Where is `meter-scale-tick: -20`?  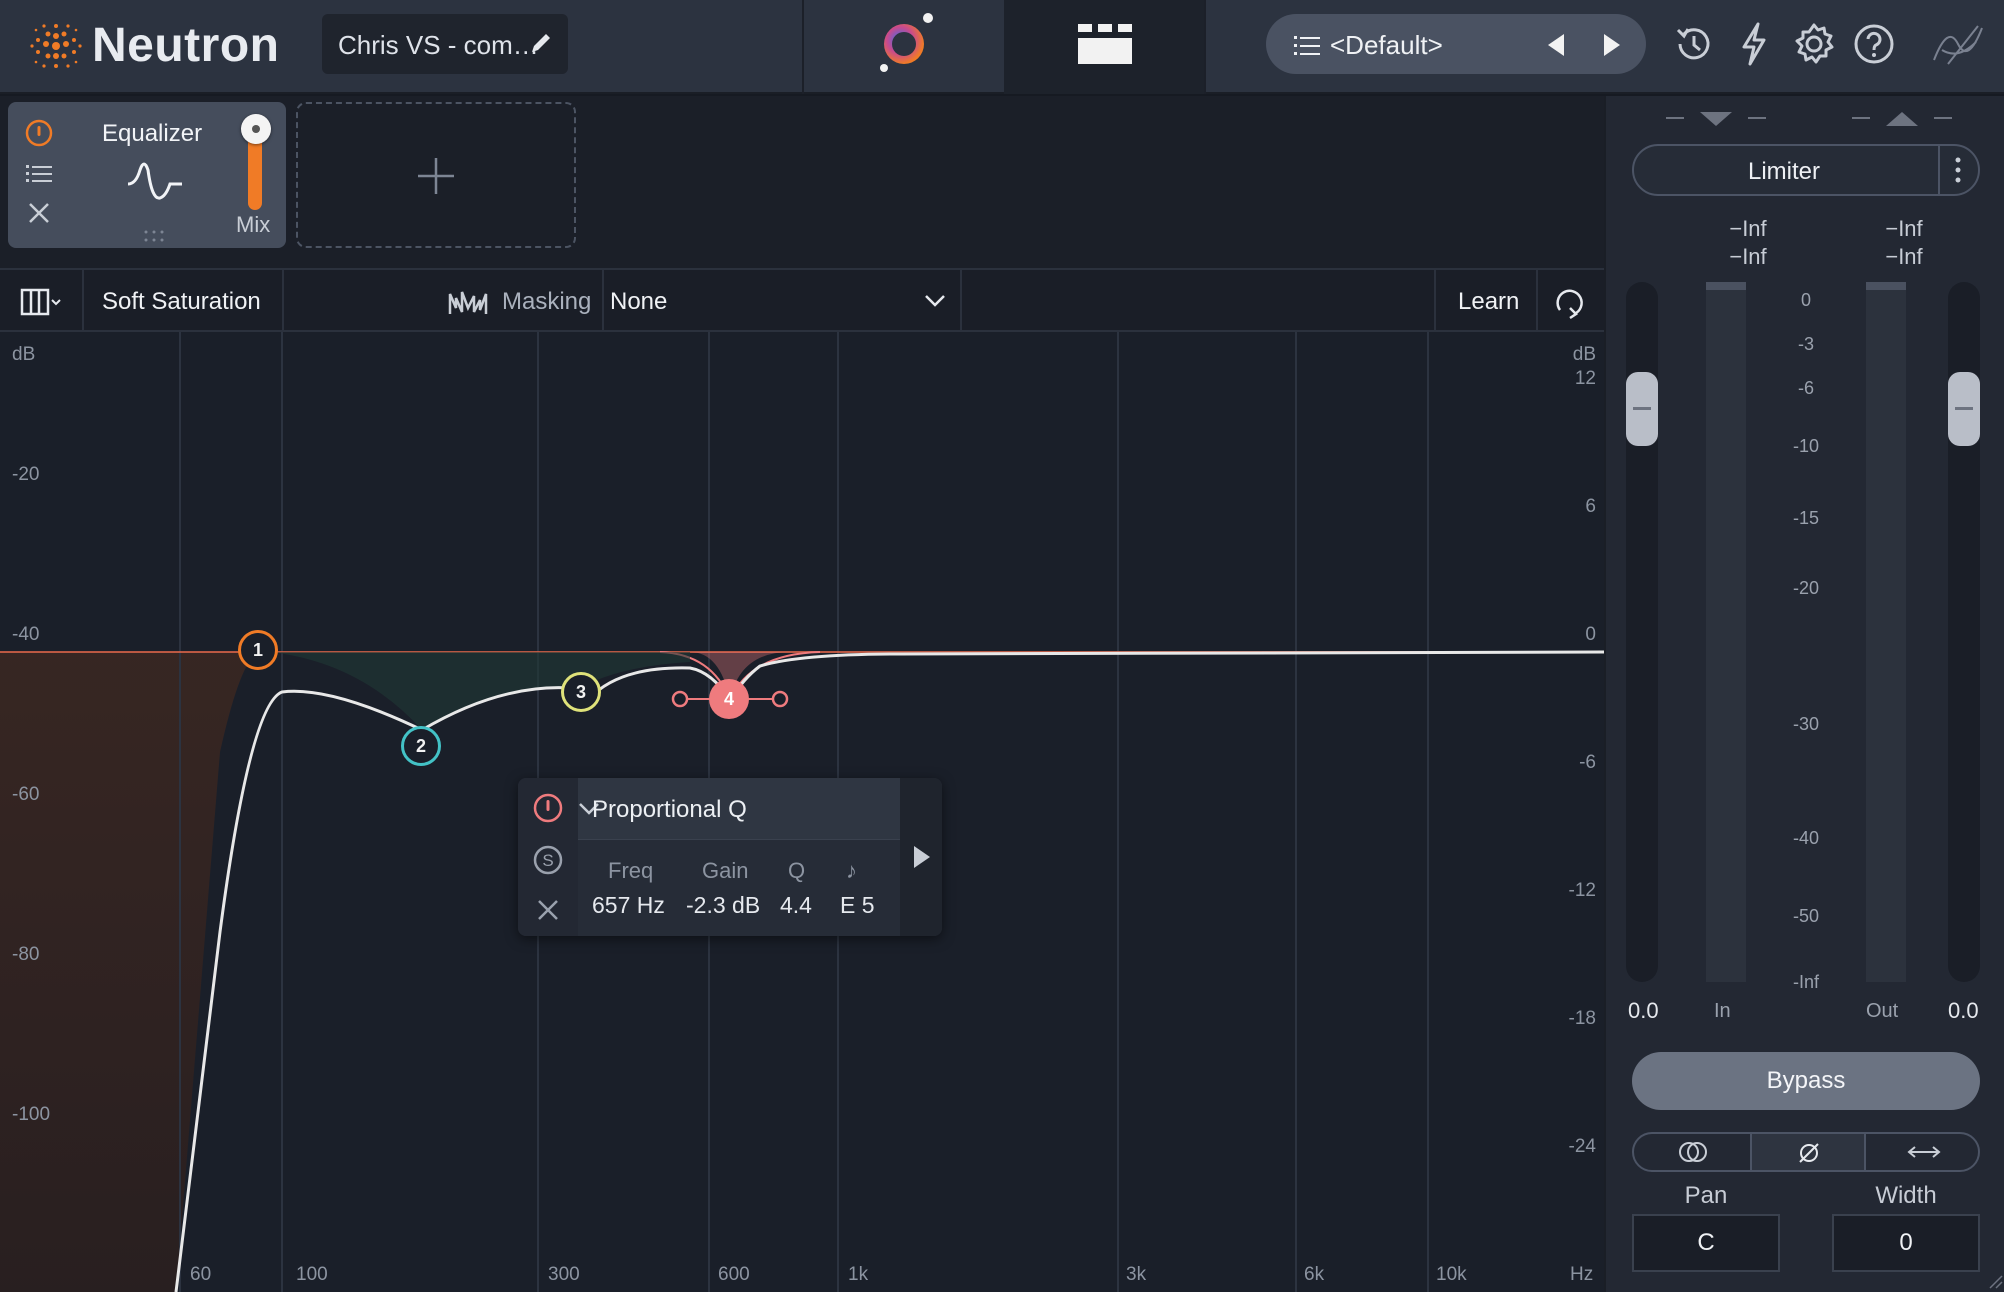 meter-scale-tick: -20 is located at coordinates (1805, 588).